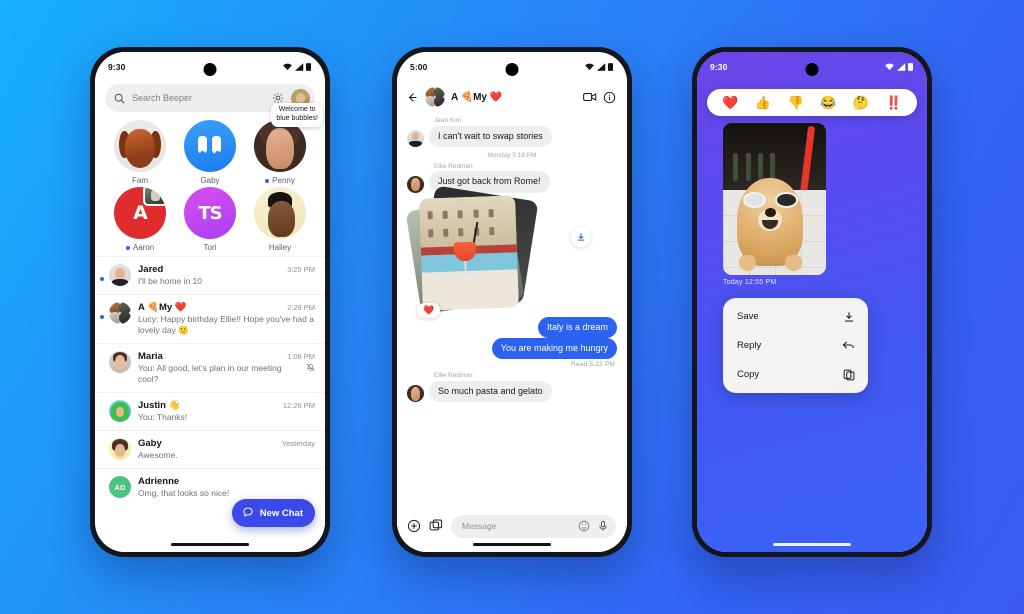 Image resolution: width=1024 pixels, height=614 pixels. Describe the element at coordinates (469, 252) in the screenshot. I see `photo-card-front` at that location.